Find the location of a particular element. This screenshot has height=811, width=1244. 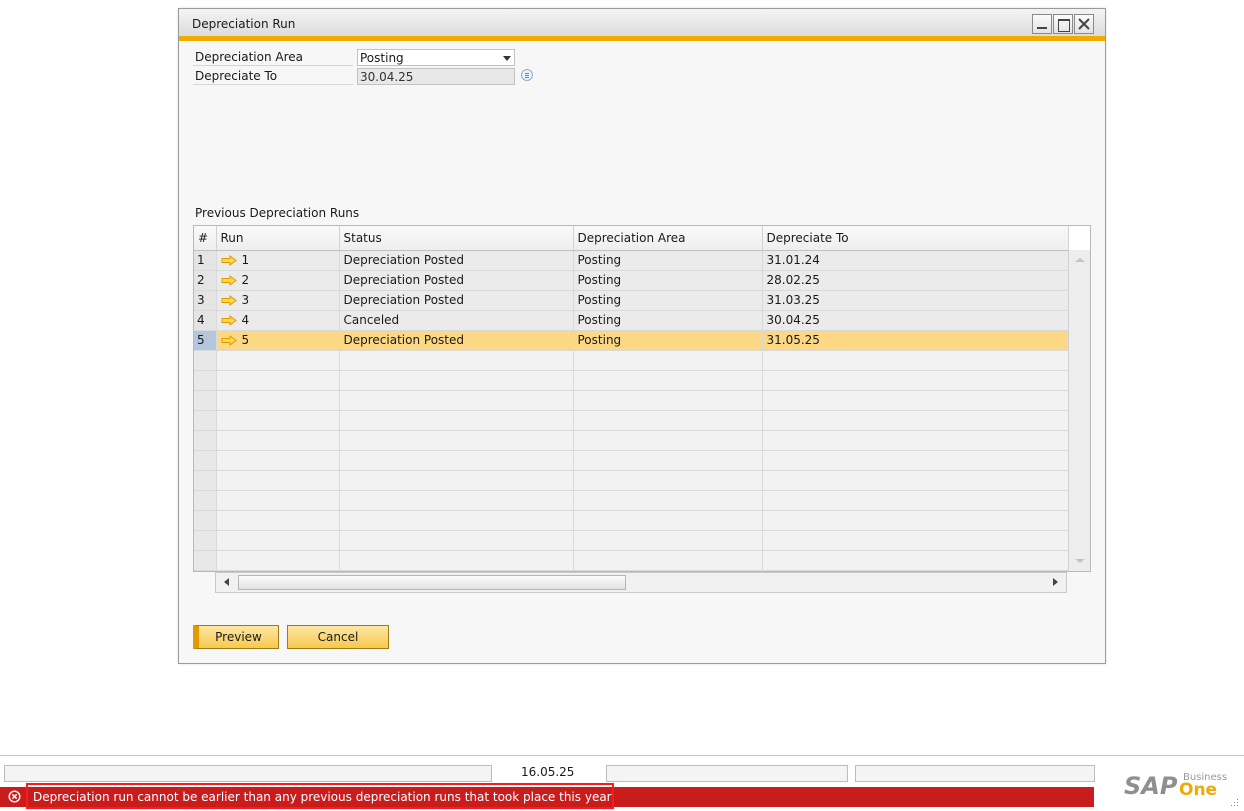

list-info-icon is located at coordinates (527, 75).